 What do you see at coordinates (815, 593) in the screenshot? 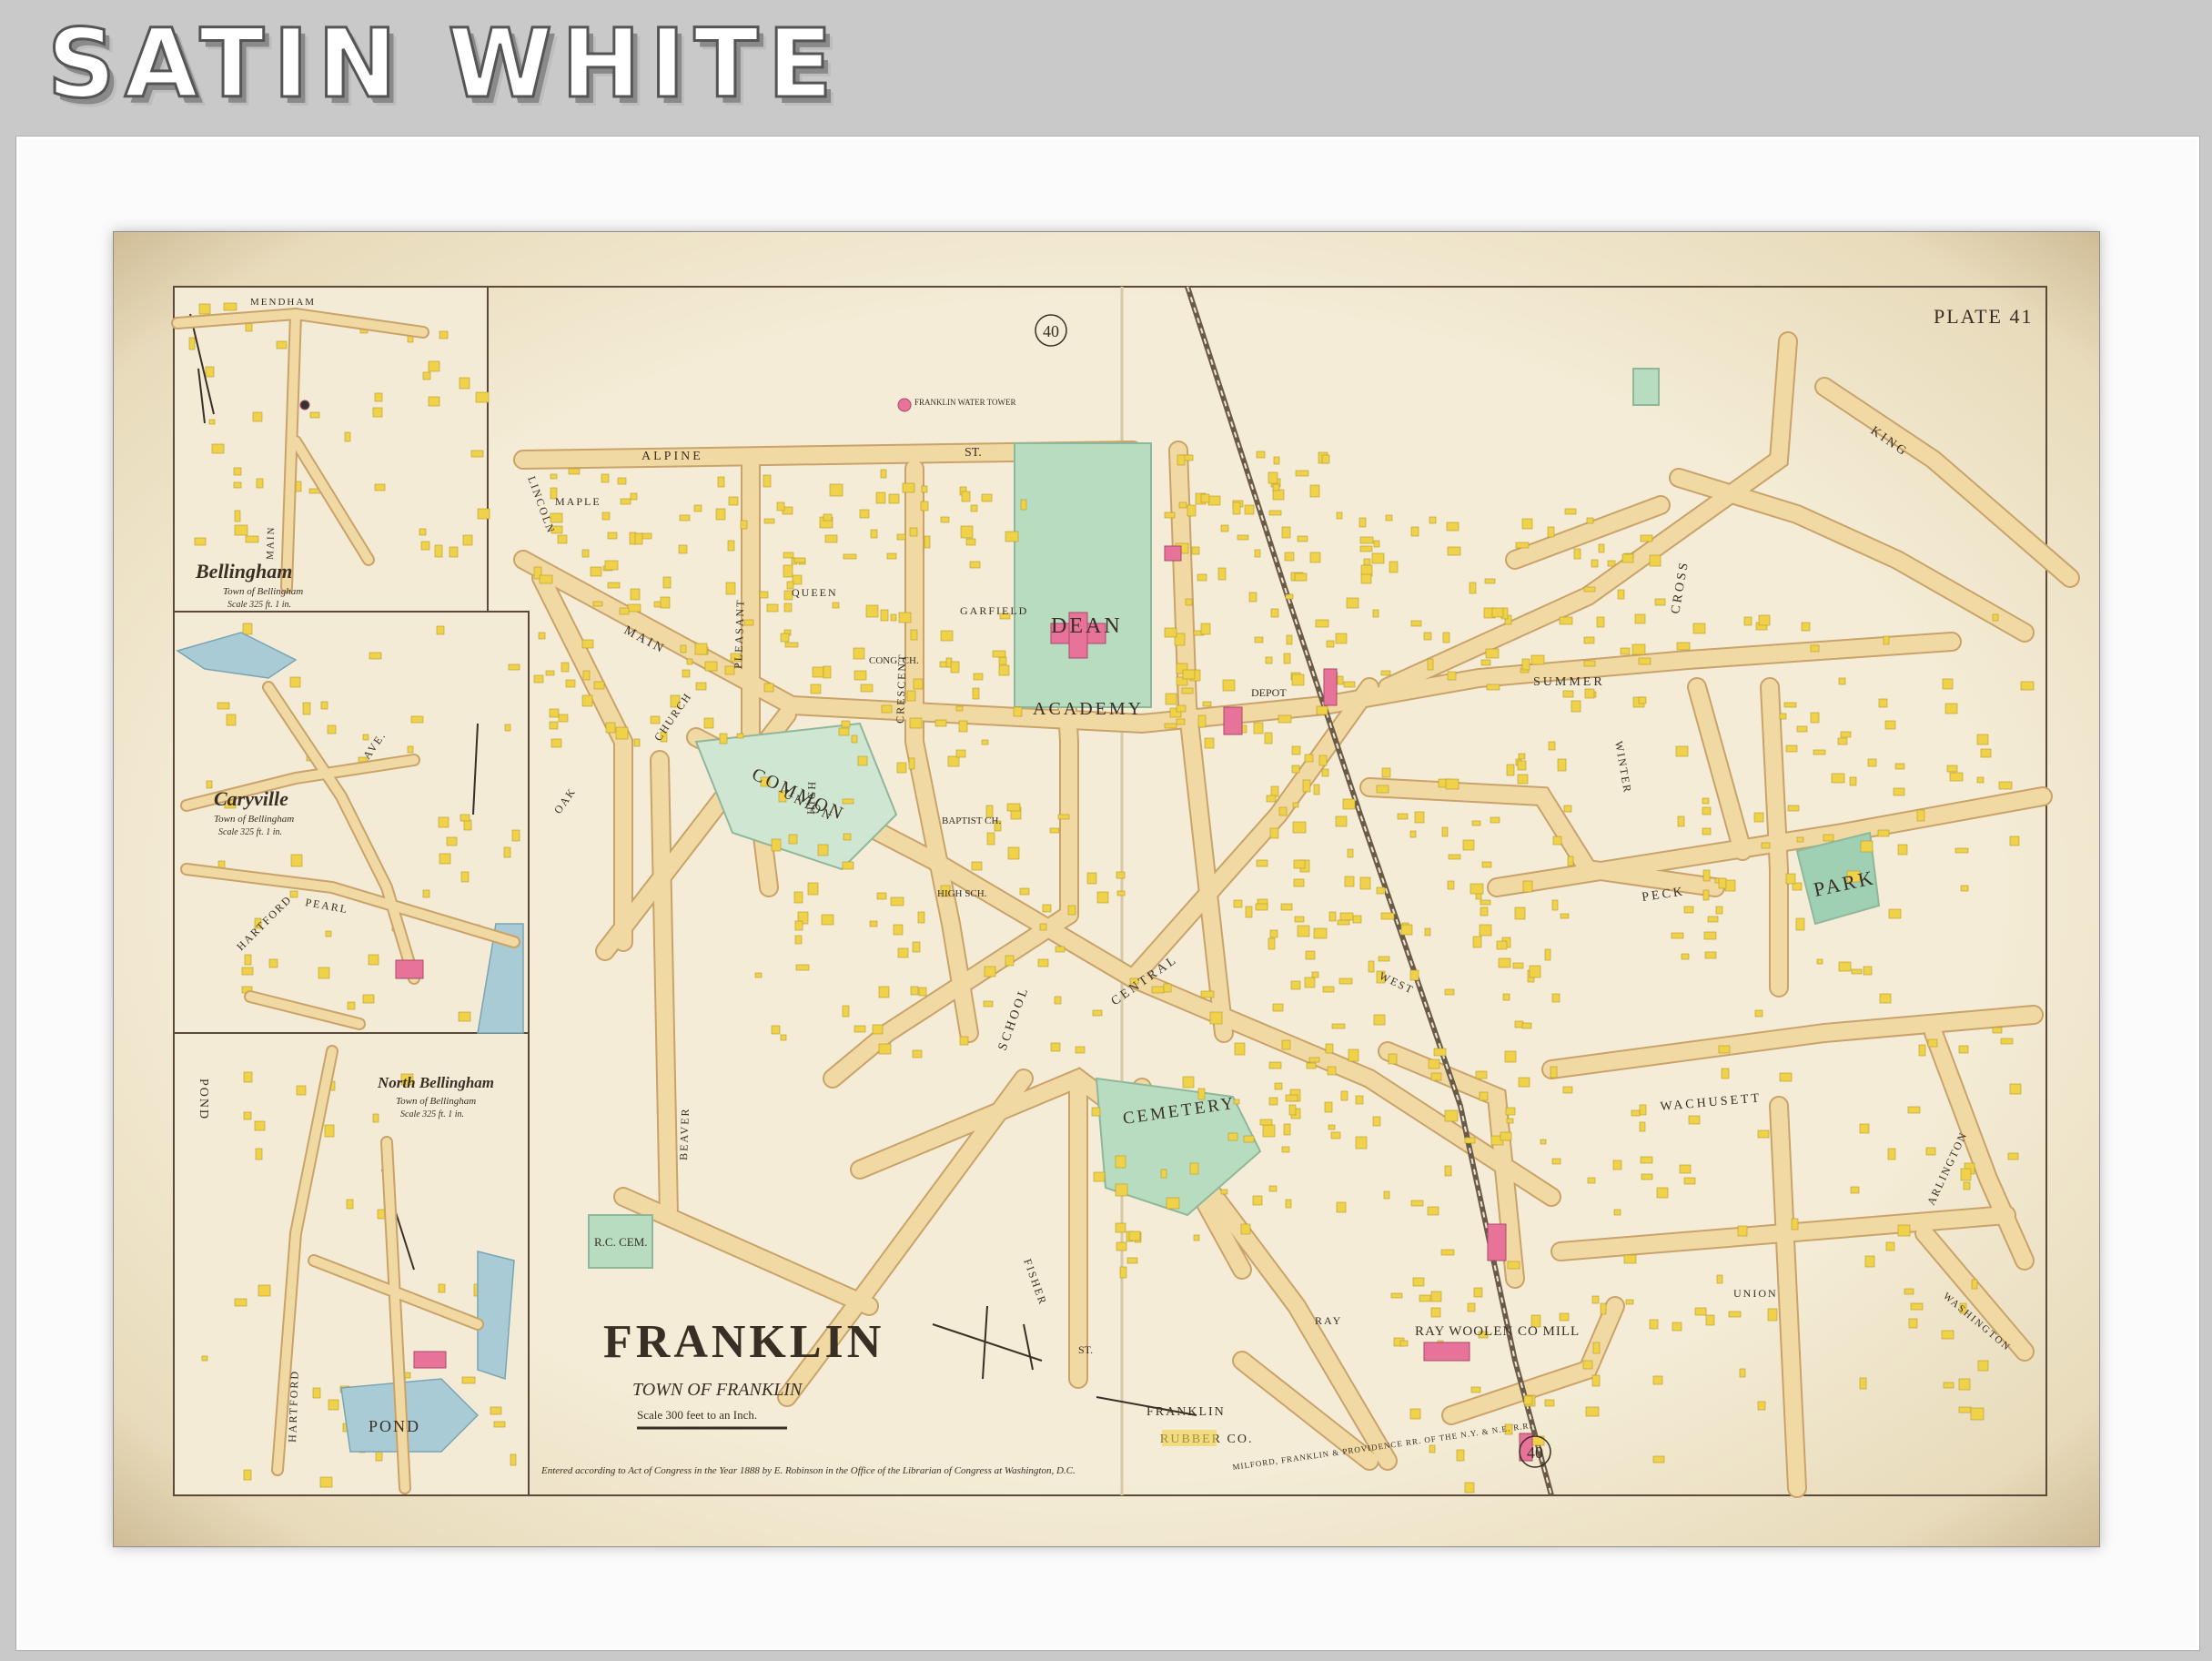
I see `street-queen: QUEEN` at bounding box center [815, 593].